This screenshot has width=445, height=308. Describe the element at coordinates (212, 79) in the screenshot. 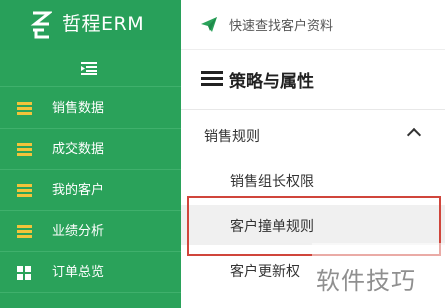

I see `list-icon` at that location.